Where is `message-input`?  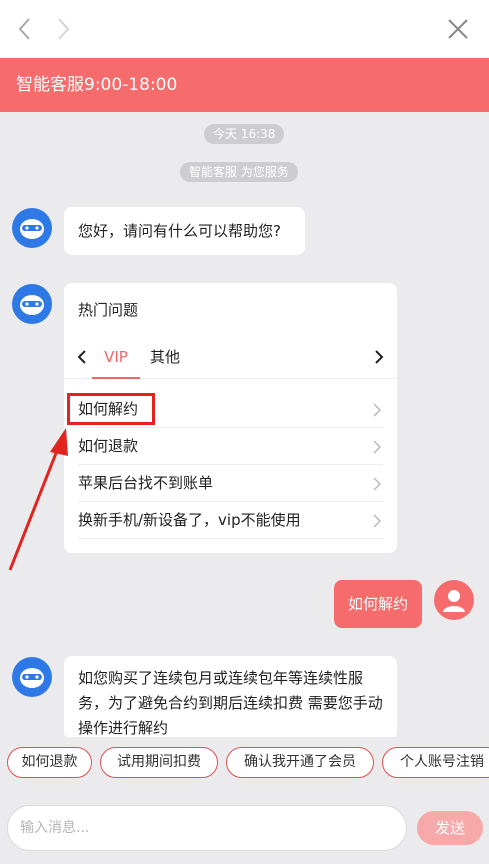 message-input is located at coordinates (207, 828).